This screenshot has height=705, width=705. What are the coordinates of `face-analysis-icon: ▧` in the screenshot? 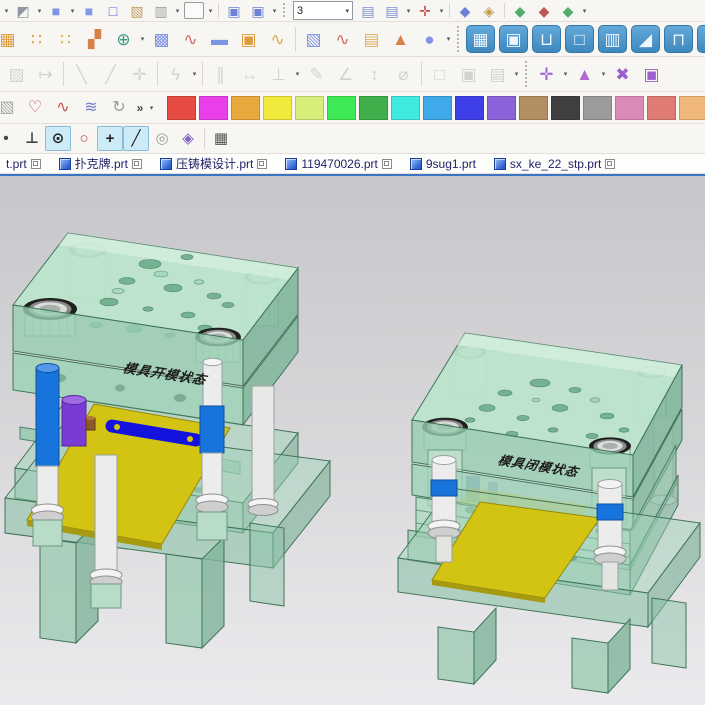 It's located at (137, 10).